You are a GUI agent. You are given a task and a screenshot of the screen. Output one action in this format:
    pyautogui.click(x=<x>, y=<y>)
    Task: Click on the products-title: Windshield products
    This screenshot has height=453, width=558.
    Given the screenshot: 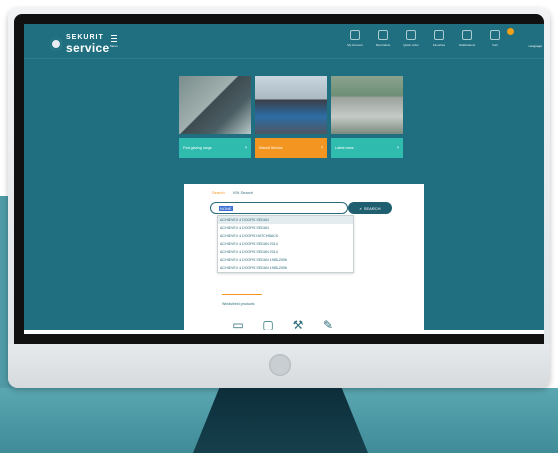 What is the action you would take?
    pyautogui.click(x=238, y=304)
    